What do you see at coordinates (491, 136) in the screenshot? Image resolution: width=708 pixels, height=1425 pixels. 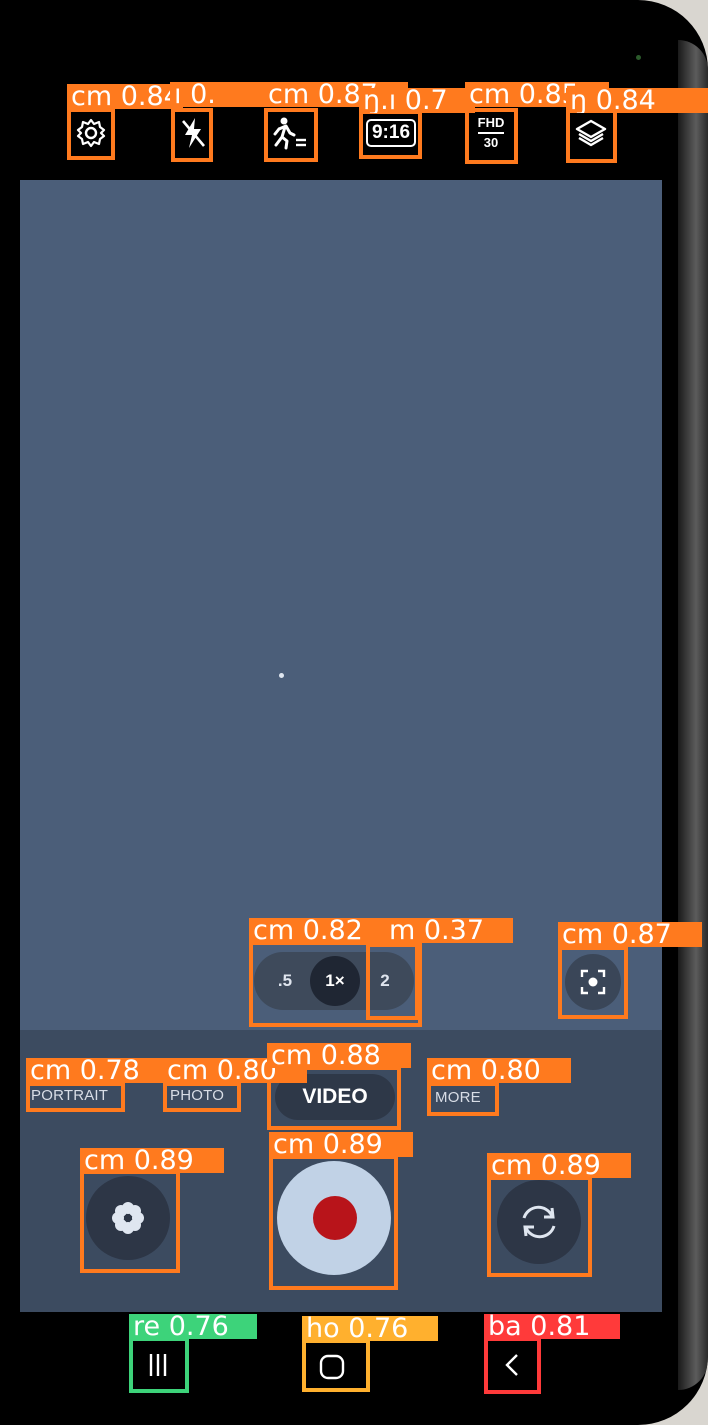 I see `detection-box-resolution` at bounding box center [491, 136].